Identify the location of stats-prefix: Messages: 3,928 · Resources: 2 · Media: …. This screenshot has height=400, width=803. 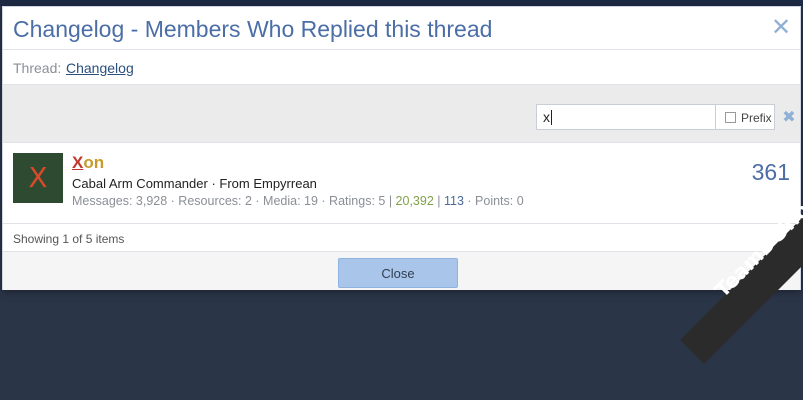
(234, 201).